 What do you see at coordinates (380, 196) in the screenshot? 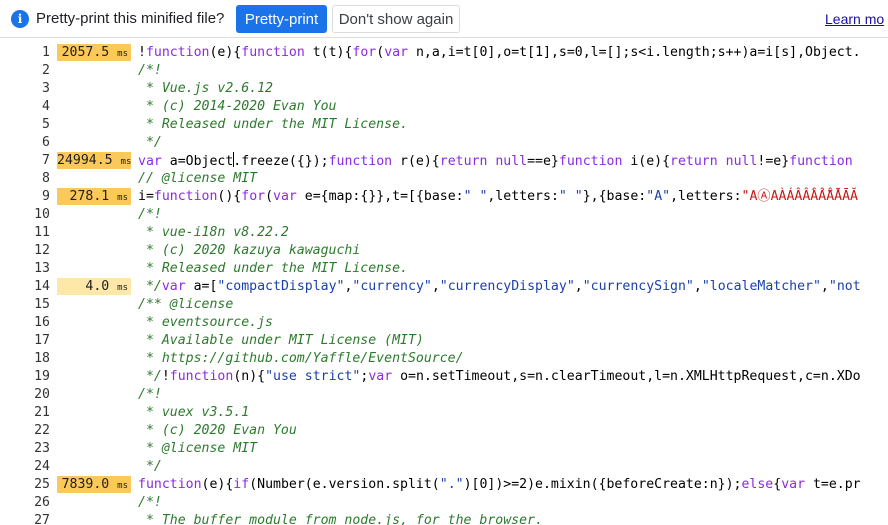
I see `code-token: e={map:{}},t=[{base:` at bounding box center [380, 196].